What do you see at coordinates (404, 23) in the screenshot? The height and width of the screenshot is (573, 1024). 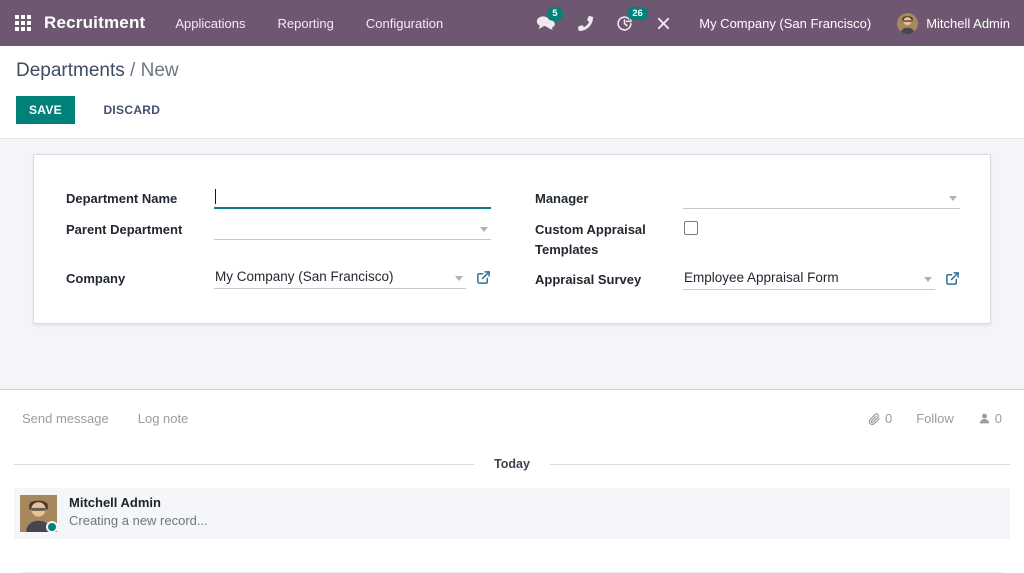 I see `menu-configuration: Configuration` at bounding box center [404, 23].